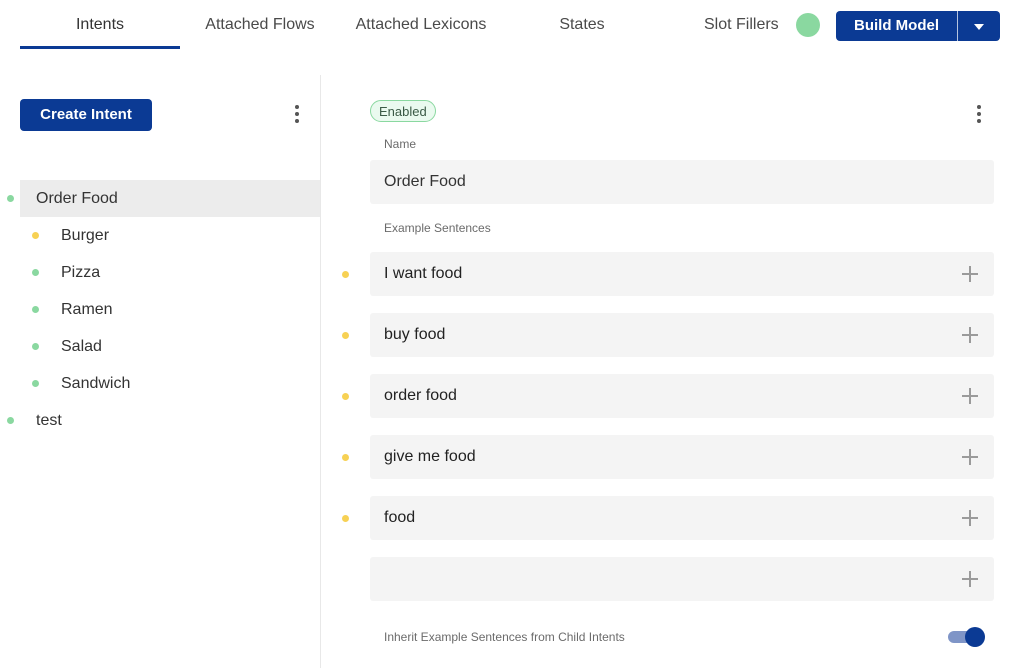 The width and height of the screenshot is (1011, 668). What do you see at coordinates (403, 111) in the screenshot?
I see `status-badge: Enabled` at bounding box center [403, 111].